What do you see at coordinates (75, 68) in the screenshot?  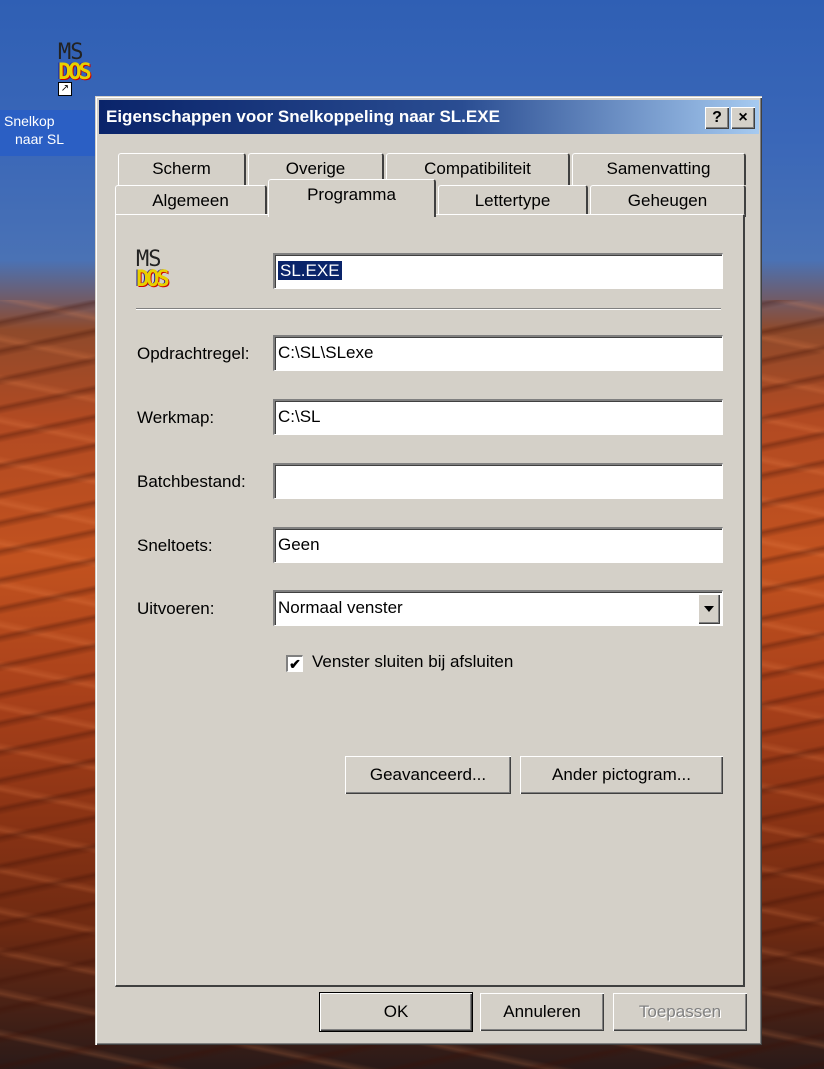 I see `ms-dos-icon: MS DOS ↗` at bounding box center [75, 68].